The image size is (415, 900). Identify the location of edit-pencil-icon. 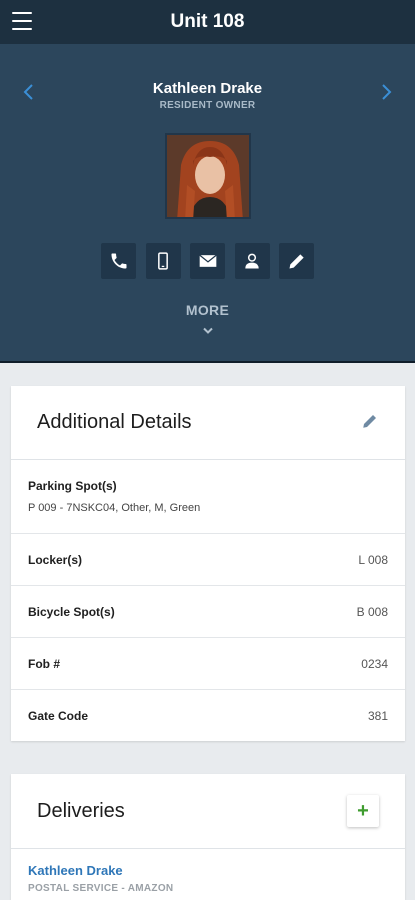
(370, 421).